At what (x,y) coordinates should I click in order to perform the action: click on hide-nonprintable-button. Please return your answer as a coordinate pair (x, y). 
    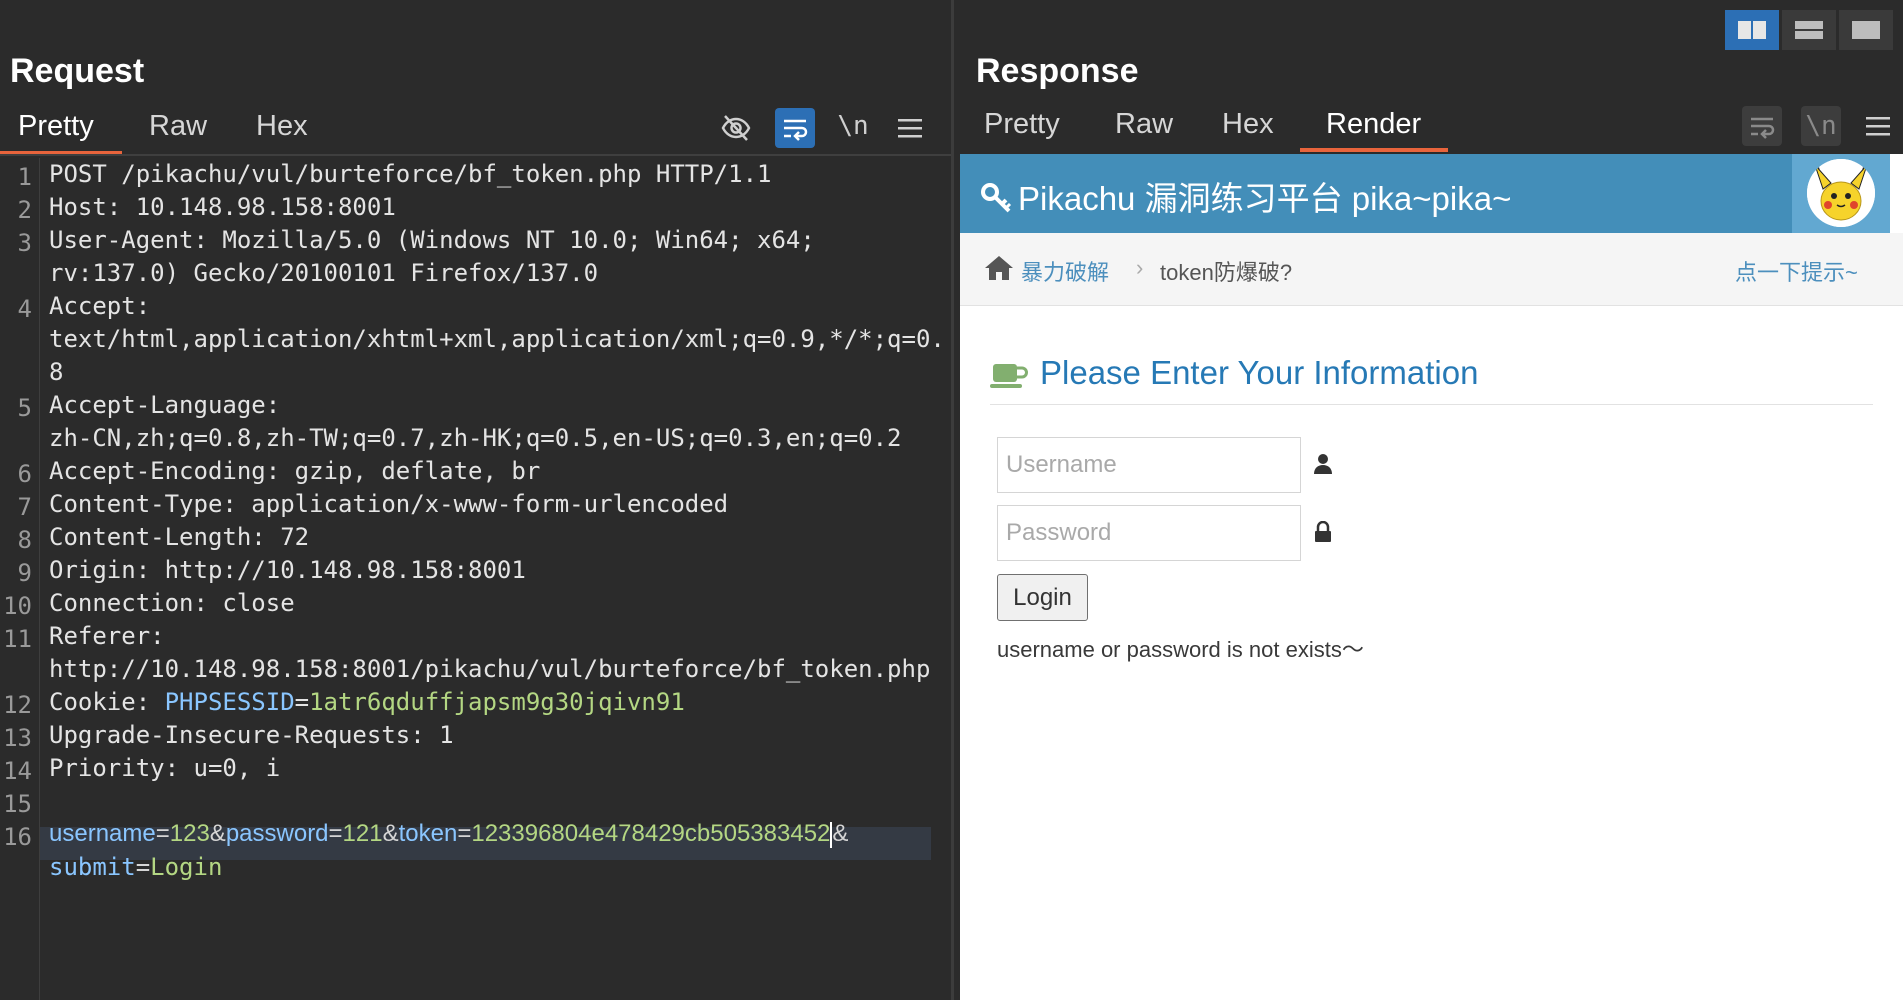
    Looking at the image, I should click on (736, 128).